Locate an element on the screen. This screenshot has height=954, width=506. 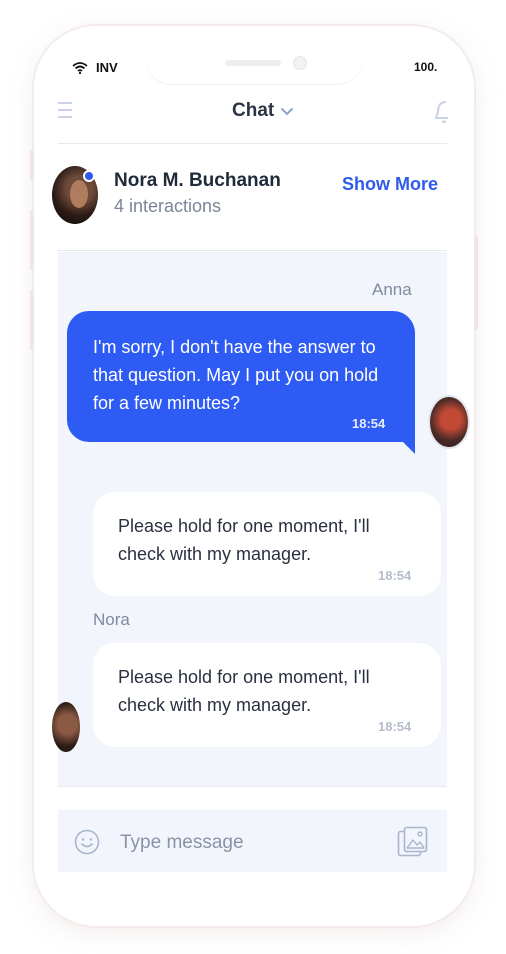
image-attach-icon is located at coordinates (413, 842).